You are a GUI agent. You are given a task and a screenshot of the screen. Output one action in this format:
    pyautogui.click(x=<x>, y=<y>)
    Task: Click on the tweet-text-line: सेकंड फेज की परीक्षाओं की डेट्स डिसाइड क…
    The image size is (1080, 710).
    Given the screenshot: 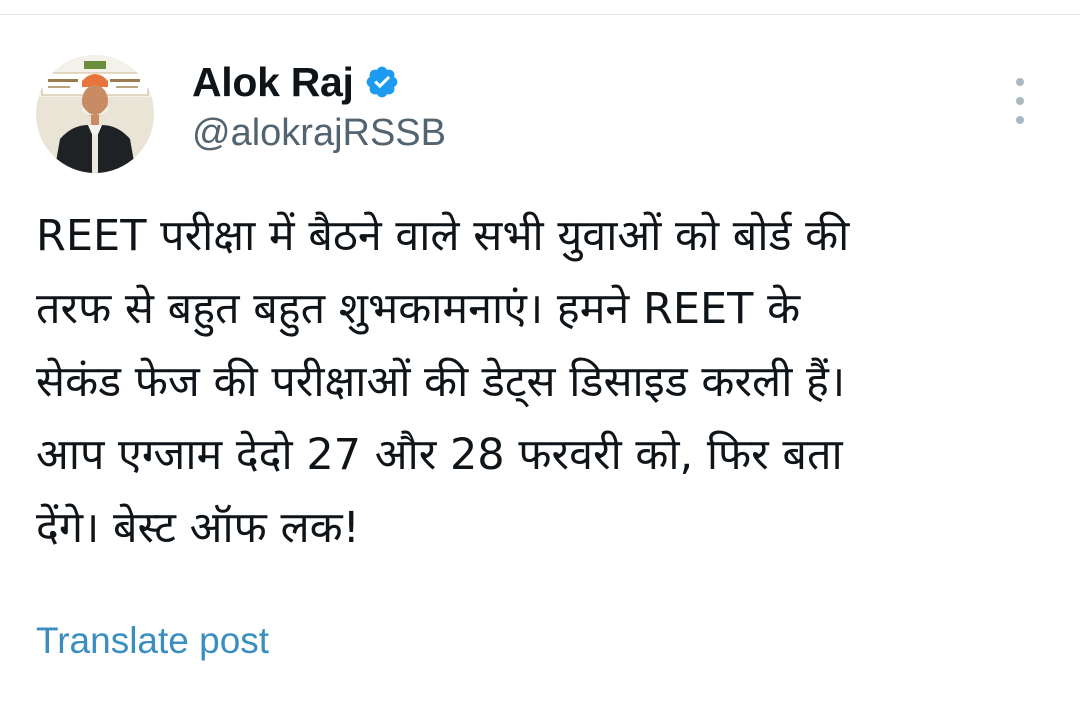 What is the action you would take?
    pyautogui.click(x=441, y=382)
    